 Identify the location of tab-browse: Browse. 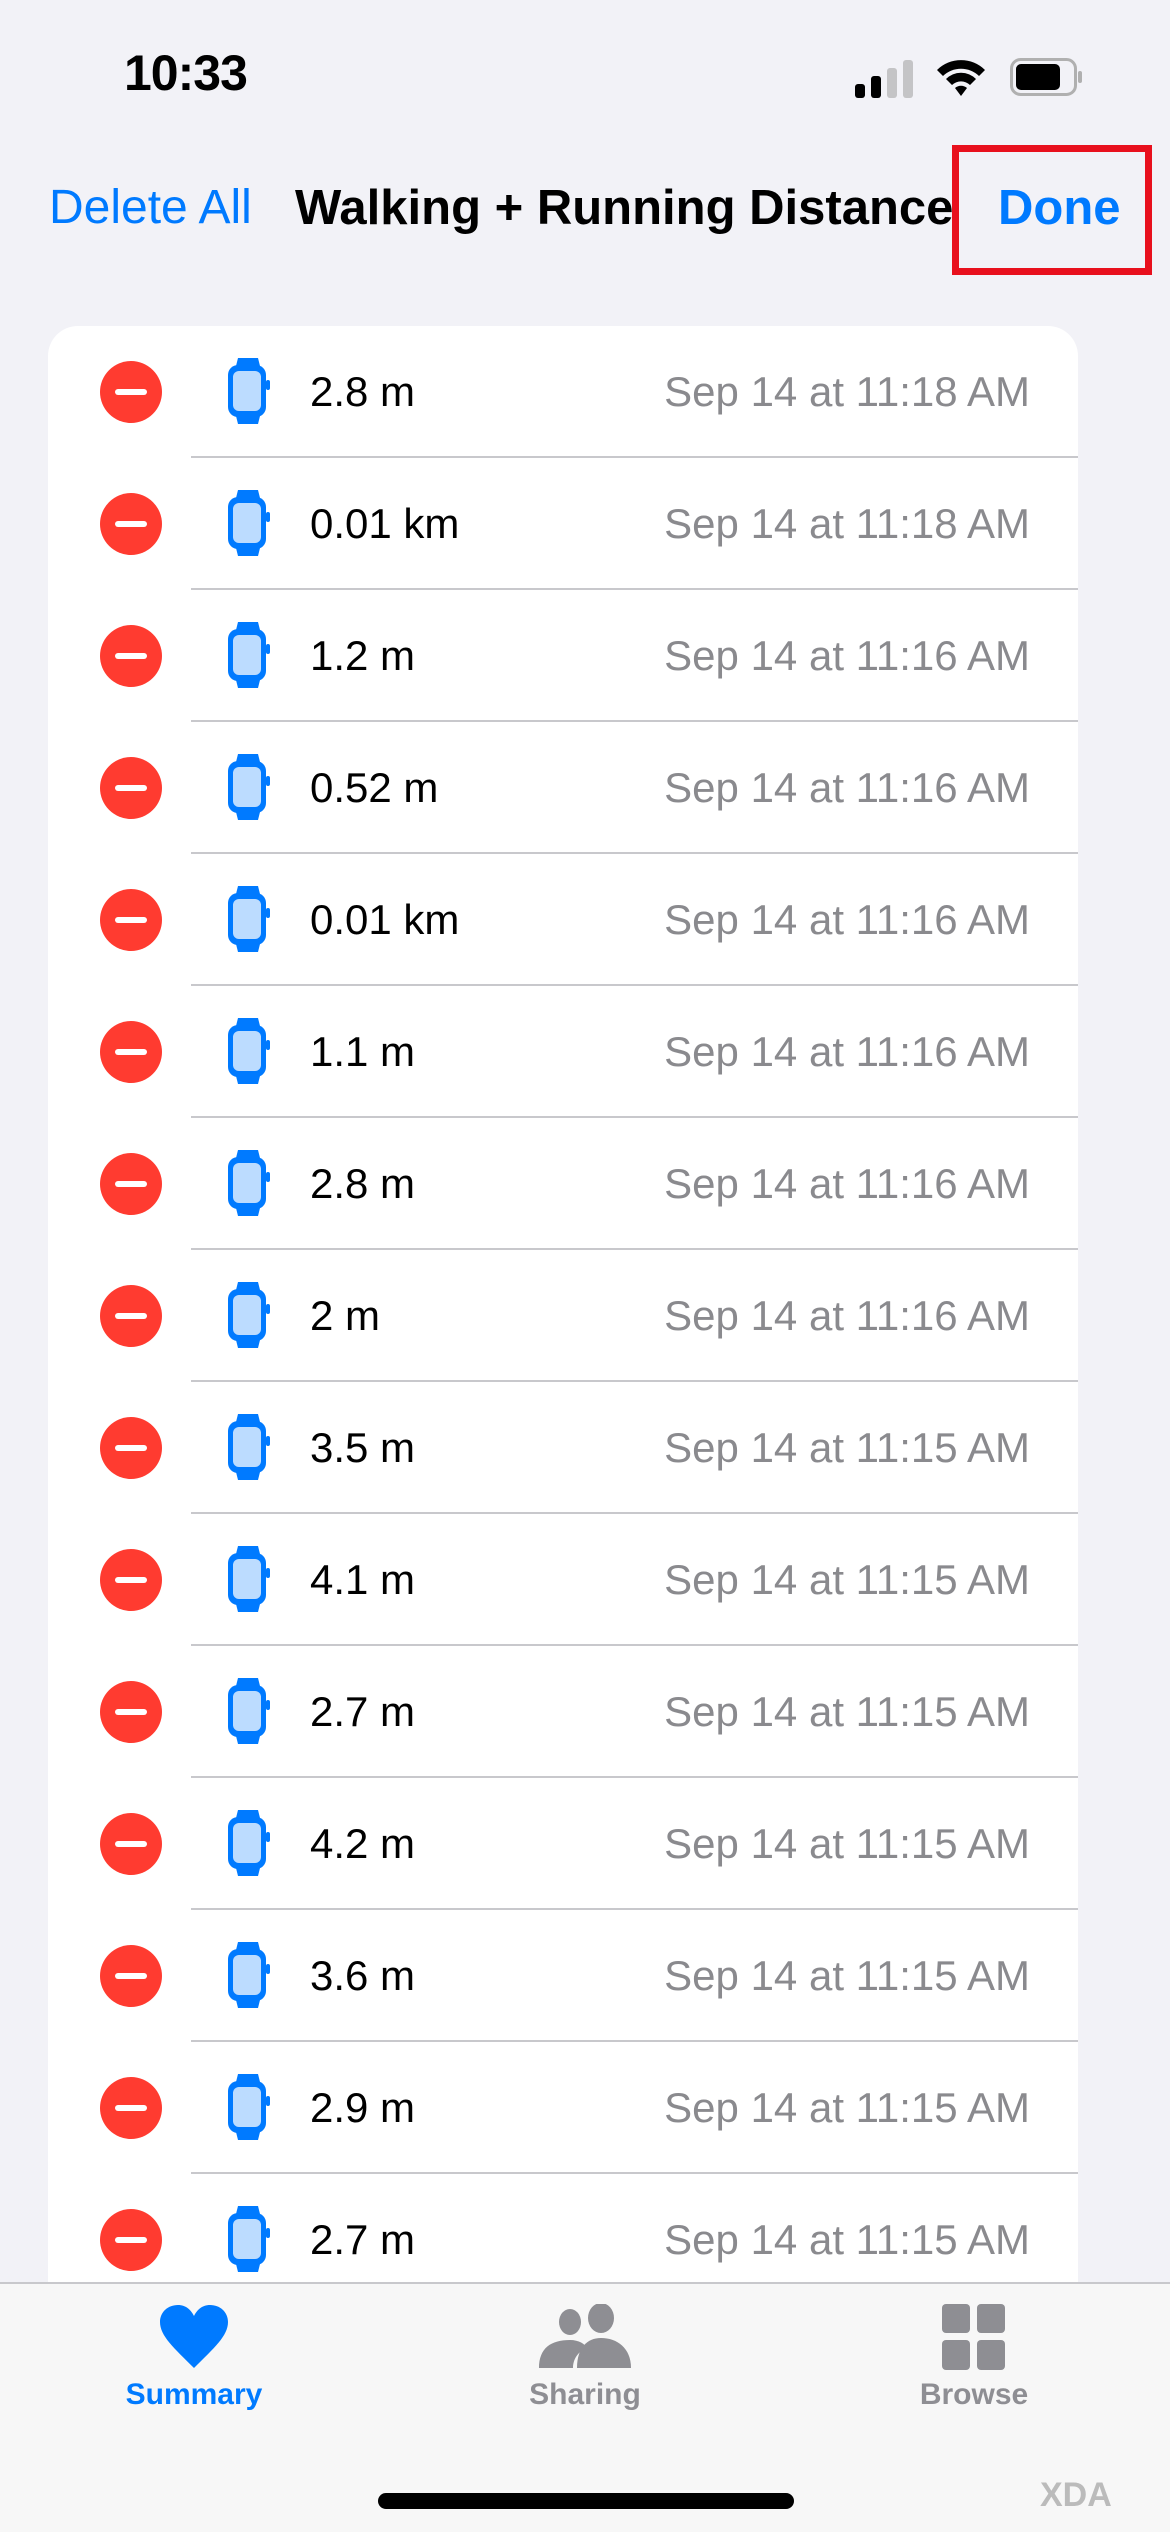
(974, 2358).